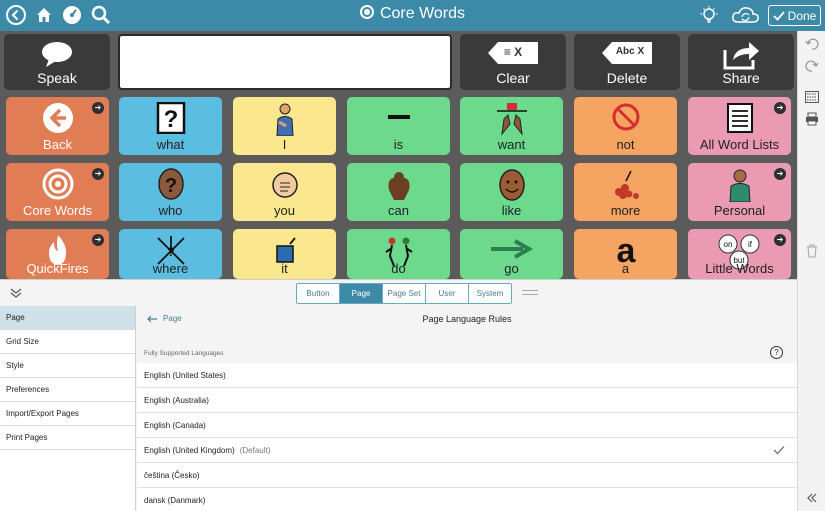 This screenshot has height=511, width=825. I want to click on question-card-icon: ?, so click(170, 118).